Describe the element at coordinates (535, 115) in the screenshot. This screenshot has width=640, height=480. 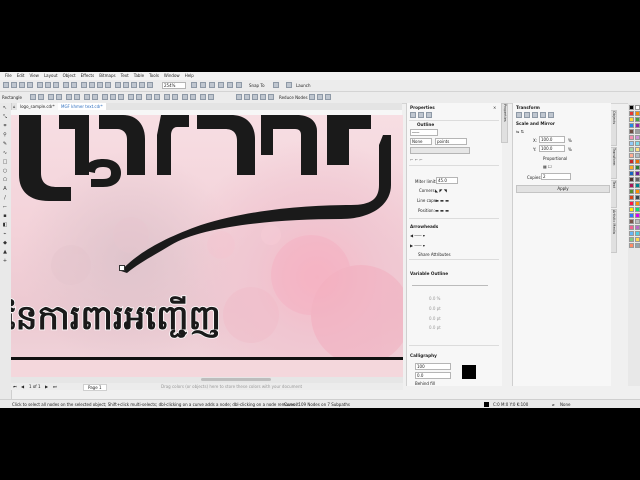
I see `scale-mirror-tab-icon` at that location.